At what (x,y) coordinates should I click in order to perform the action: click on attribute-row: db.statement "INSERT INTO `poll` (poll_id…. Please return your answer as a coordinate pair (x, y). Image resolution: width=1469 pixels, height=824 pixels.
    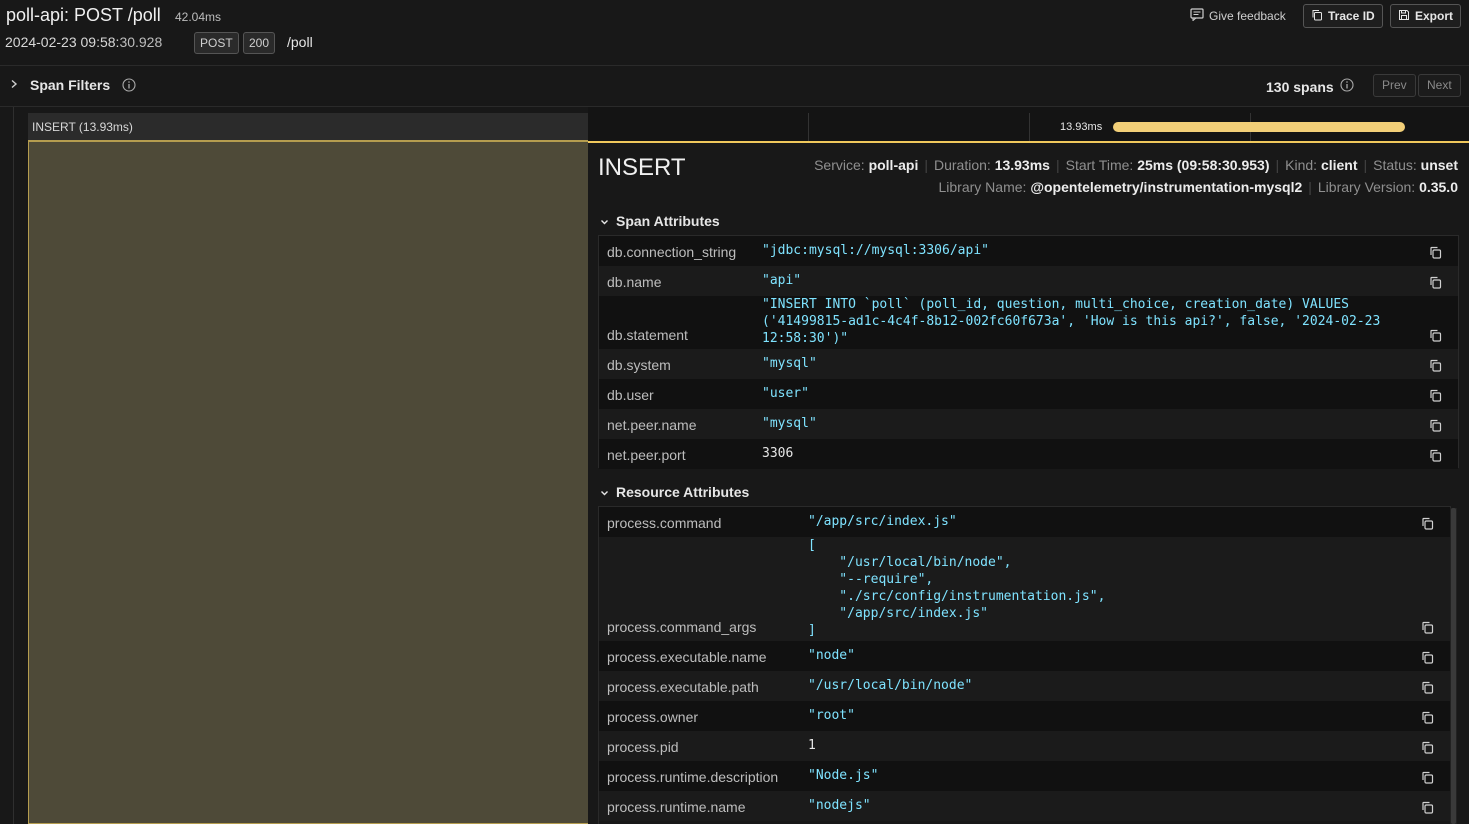
    Looking at the image, I should click on (1028, 322).